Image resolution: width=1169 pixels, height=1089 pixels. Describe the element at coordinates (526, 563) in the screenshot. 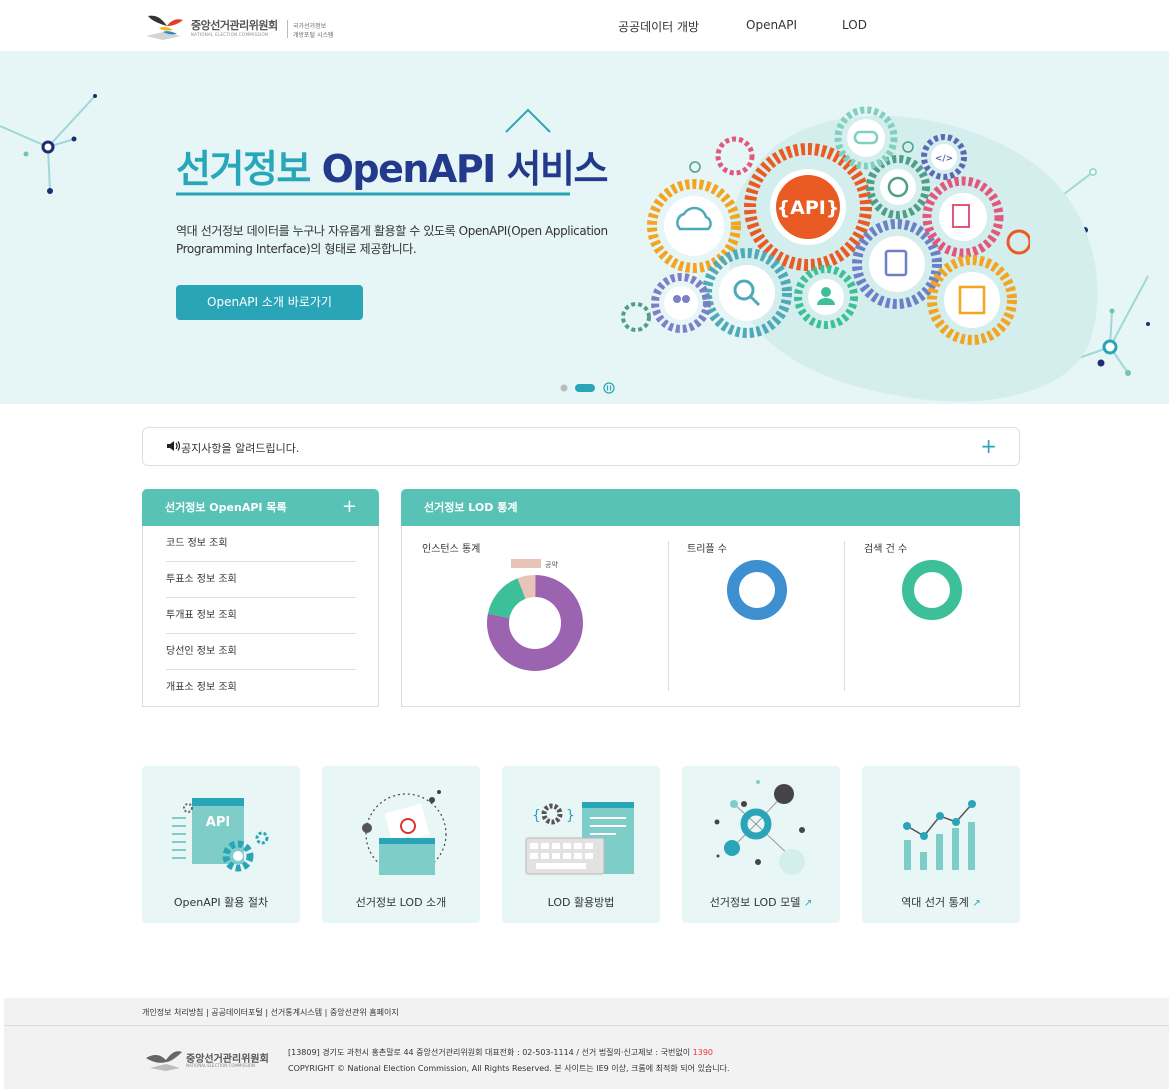

I see `legend-swatch-pledge` at that location.